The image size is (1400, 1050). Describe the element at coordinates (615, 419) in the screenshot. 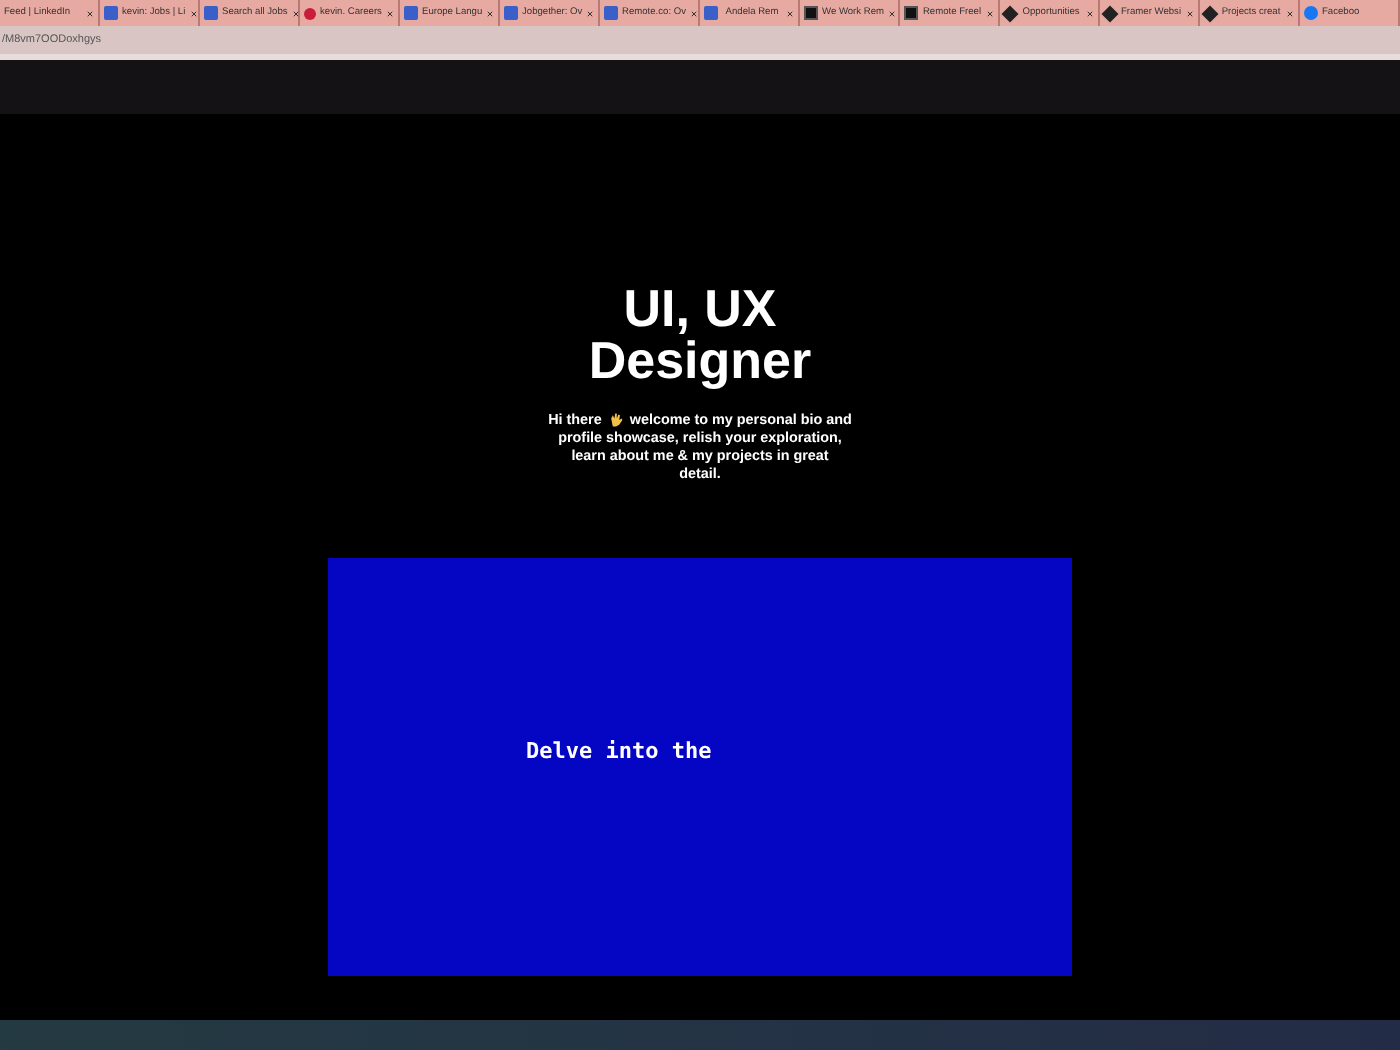

I see `waving-hand-icon` at that location.